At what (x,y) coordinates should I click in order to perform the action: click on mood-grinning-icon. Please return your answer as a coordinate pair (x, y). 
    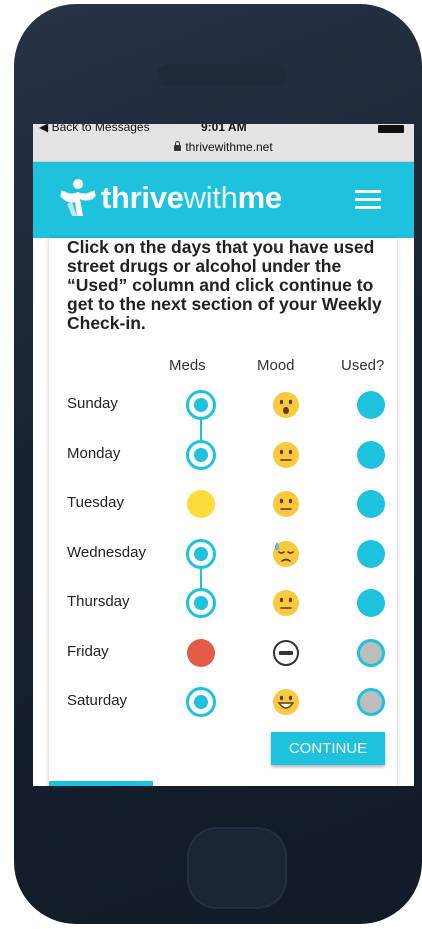
    Looking at the image, I should click on (286, 702).